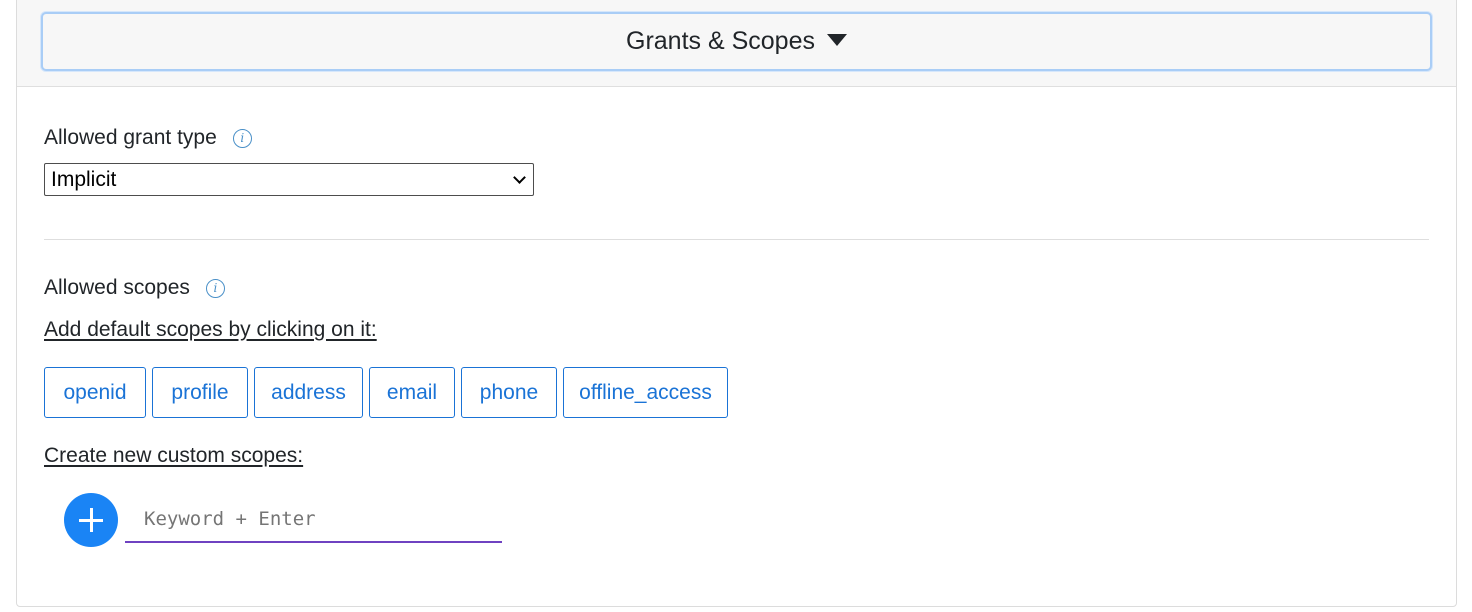  Describe the element at coordinates (84, 179) in the screenshot. I see `grant-type-selected-value: Implicit` at that location.